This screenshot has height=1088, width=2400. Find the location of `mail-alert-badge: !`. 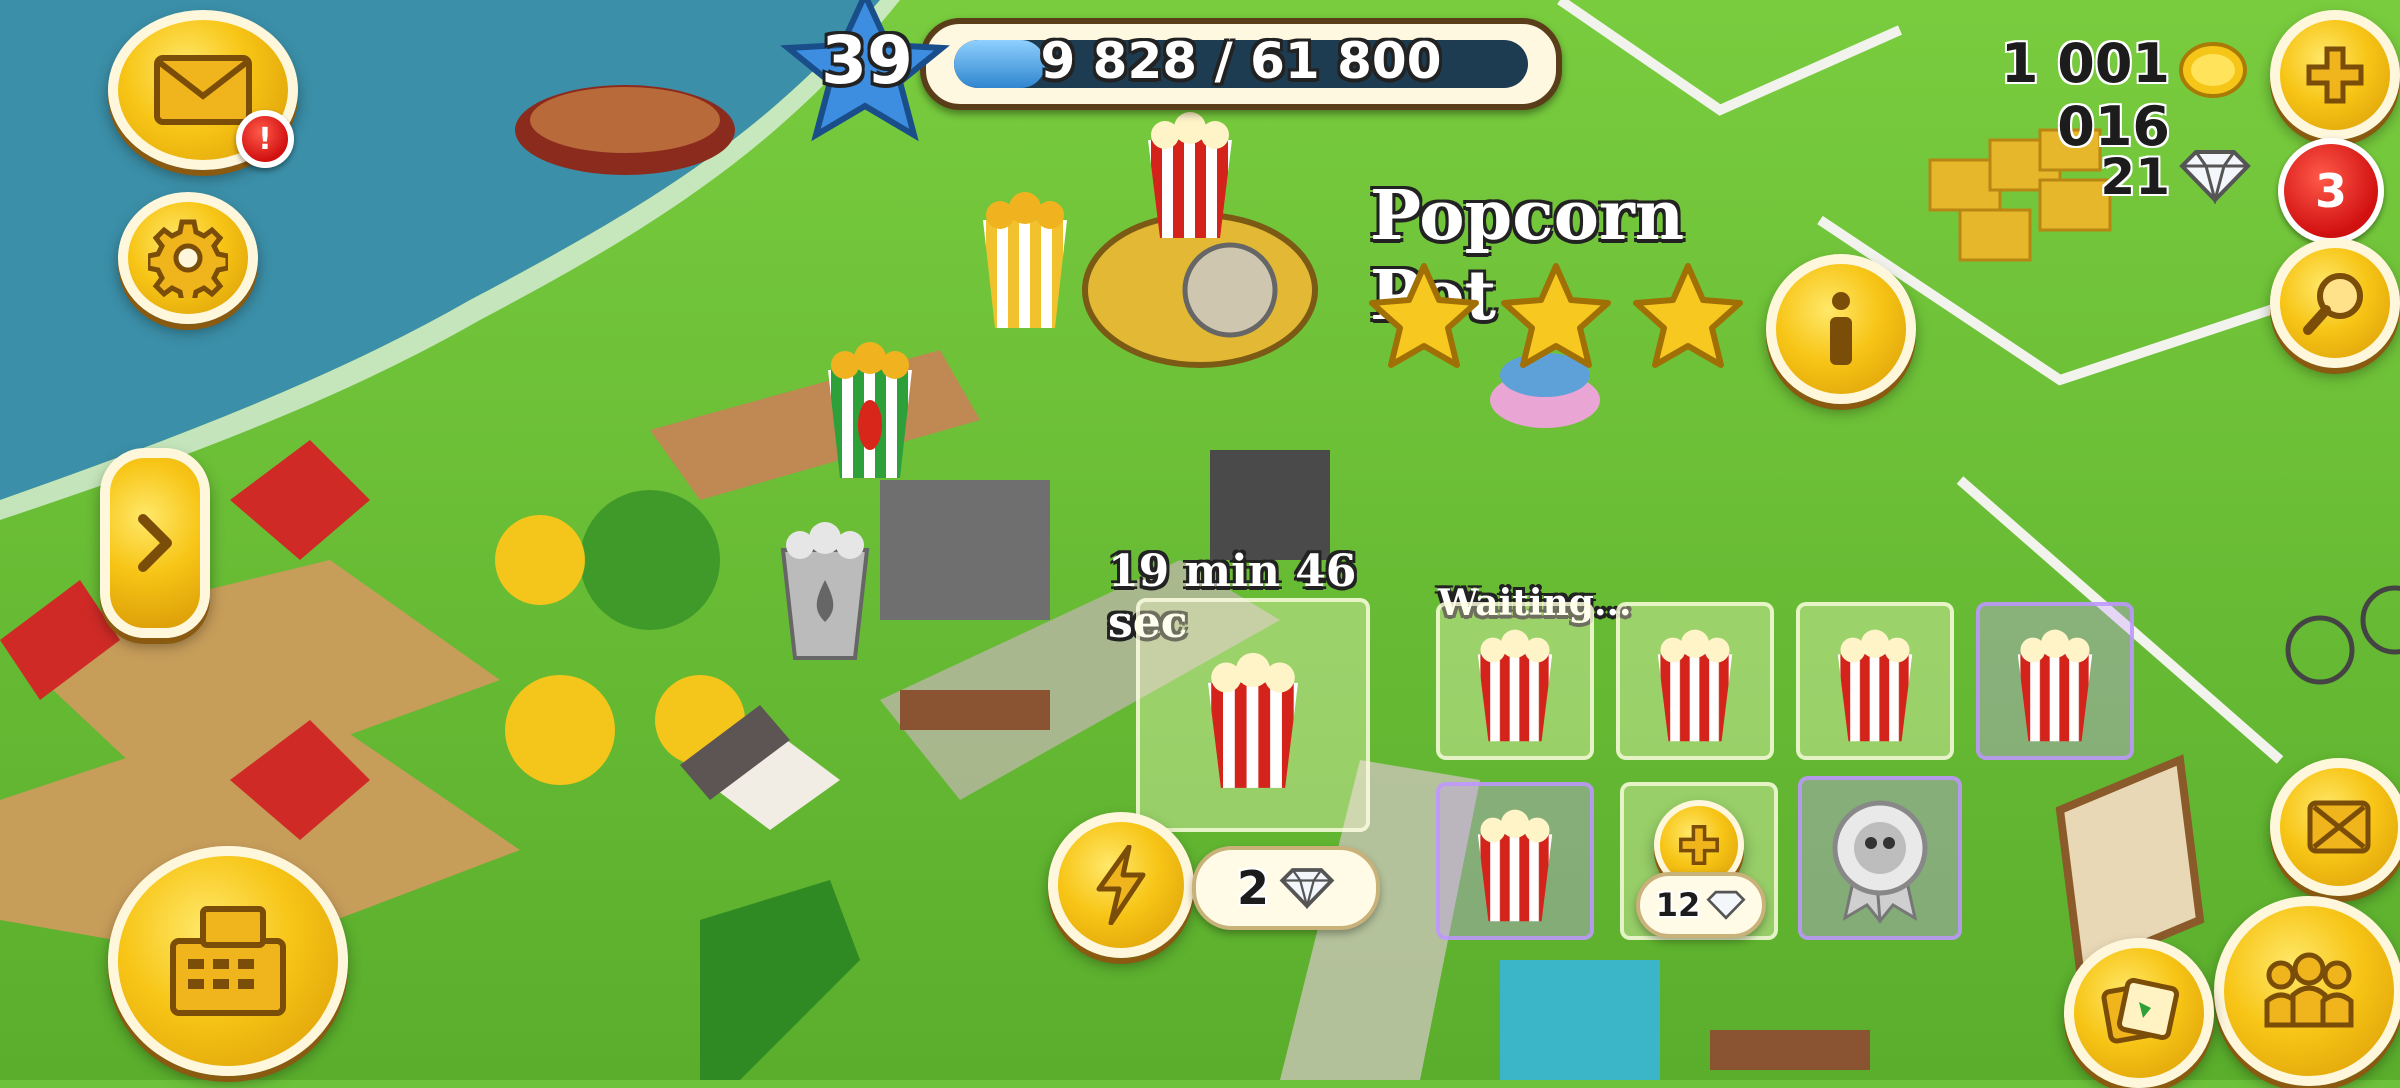

mail-alert-badge: ! is located at coordinates (265, 139).